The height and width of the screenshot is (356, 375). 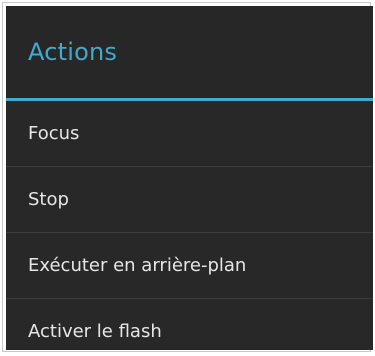 I want to click on menu-item-enable-flash: Activer le flash, so click(x=189, y=324).